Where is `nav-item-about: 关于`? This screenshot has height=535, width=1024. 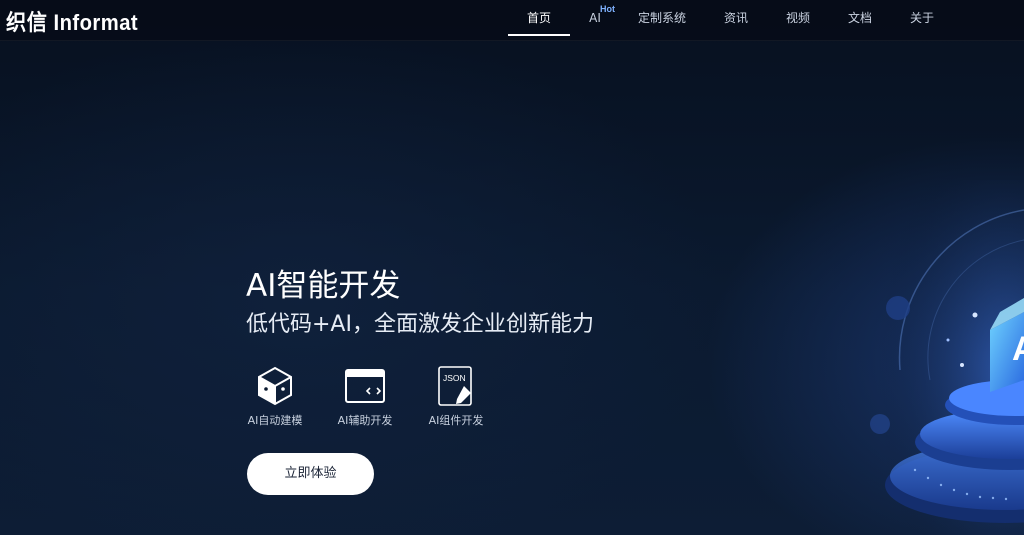
nav-item-about: 关于 is located at coordinates (922, 20).